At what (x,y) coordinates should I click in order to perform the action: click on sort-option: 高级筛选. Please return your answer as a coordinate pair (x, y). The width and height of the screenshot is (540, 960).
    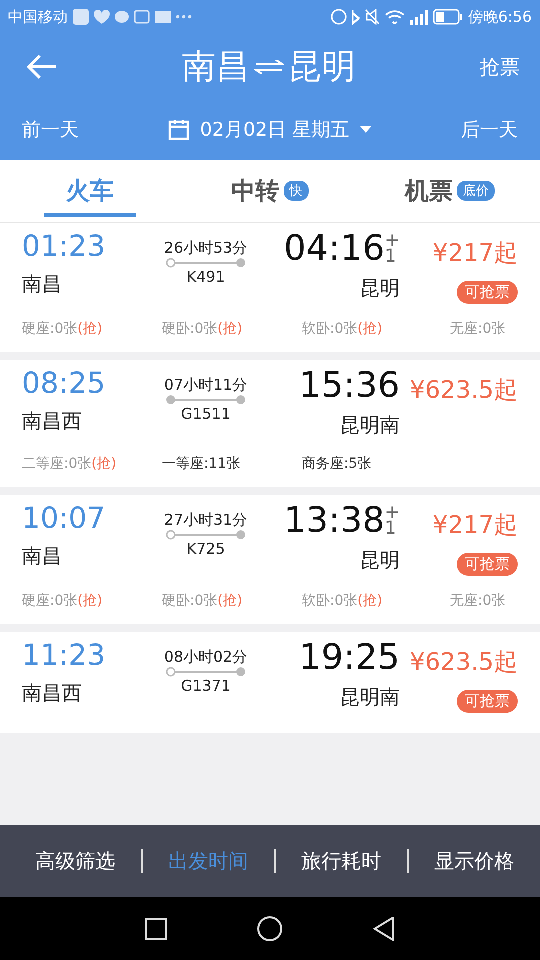
    Looking at the image, I should click on (75, 861).